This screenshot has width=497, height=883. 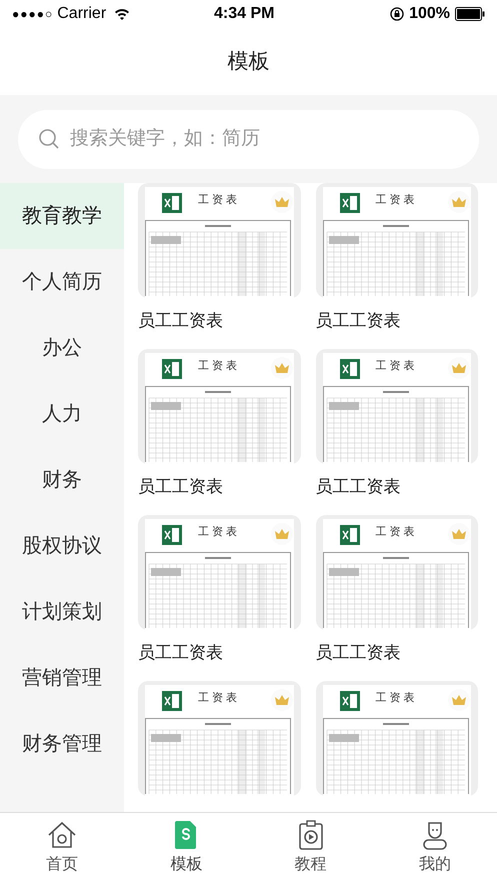 What do you see at coordinates (248, 139) in the screenshot?
I see `search-field: 搜索关键字，如：简历` at bounding box center [248, 139].